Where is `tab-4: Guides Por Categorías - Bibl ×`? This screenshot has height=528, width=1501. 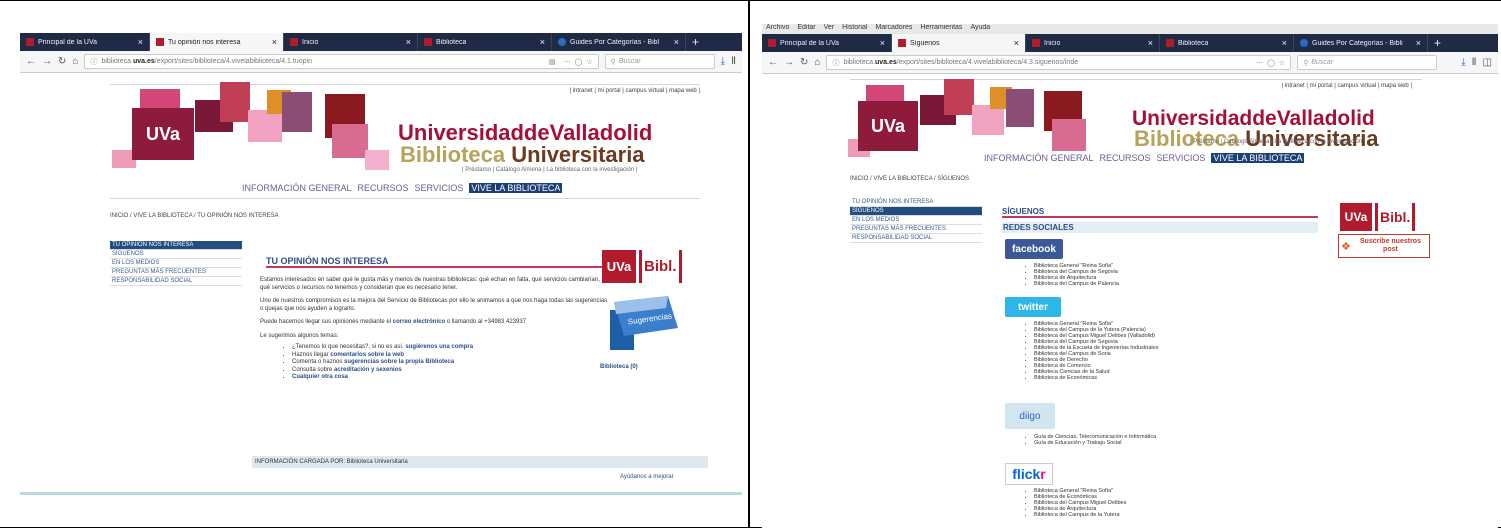 tab-4: Guides Por Categorías - Bibl × is located at coordinates (619, 42).